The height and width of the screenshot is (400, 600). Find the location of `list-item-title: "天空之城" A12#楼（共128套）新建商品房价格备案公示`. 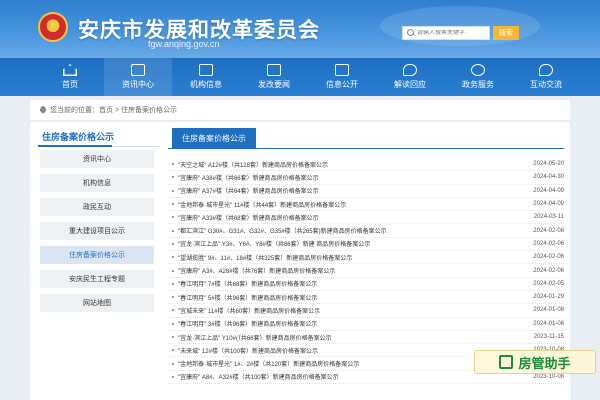

list-item-title: "天空之城" A12#楼（共128套）新建商品房价格备案公示 is located at coordinates (352, 164).